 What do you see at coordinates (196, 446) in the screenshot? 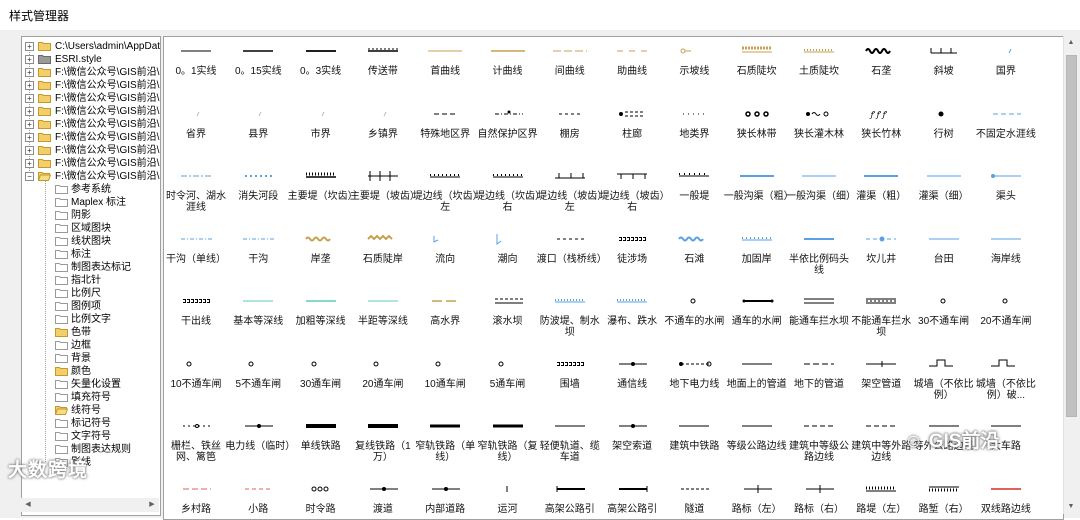
I see `symbol-cell: 栅栏、铁丝网、篱笆` at bounding box center [196, 446].